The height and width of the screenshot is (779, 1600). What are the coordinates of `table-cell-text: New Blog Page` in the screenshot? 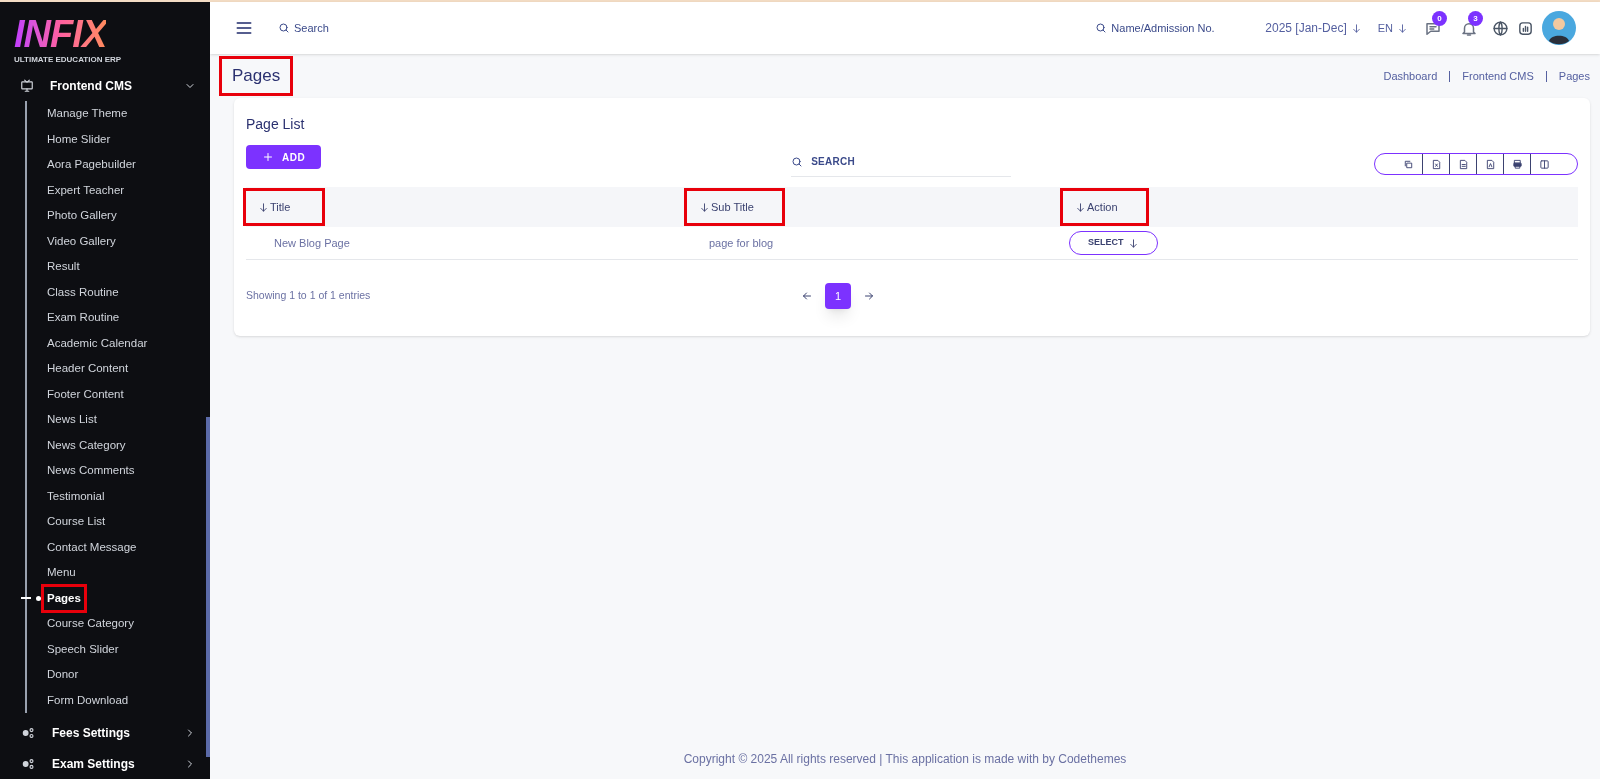 It's located at (311, 243).